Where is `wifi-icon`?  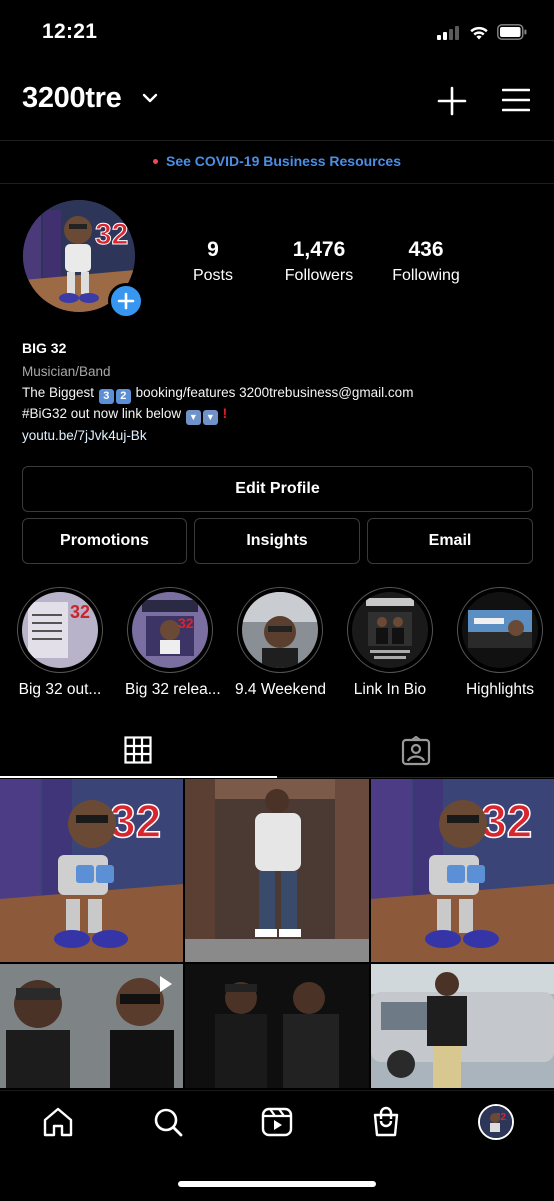 wifi-icon is located at coordinates (479, 33).